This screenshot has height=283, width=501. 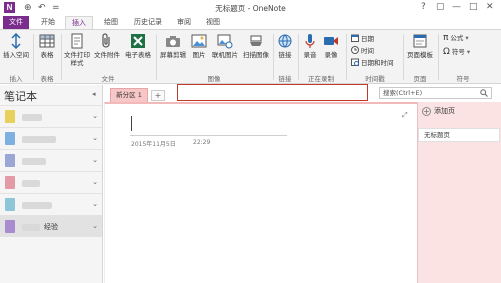 What do you see at coordinates (138, 55) in the screenshot?
I see `spreadsheet-label: 电子表格` at bounding box center [138, 55].